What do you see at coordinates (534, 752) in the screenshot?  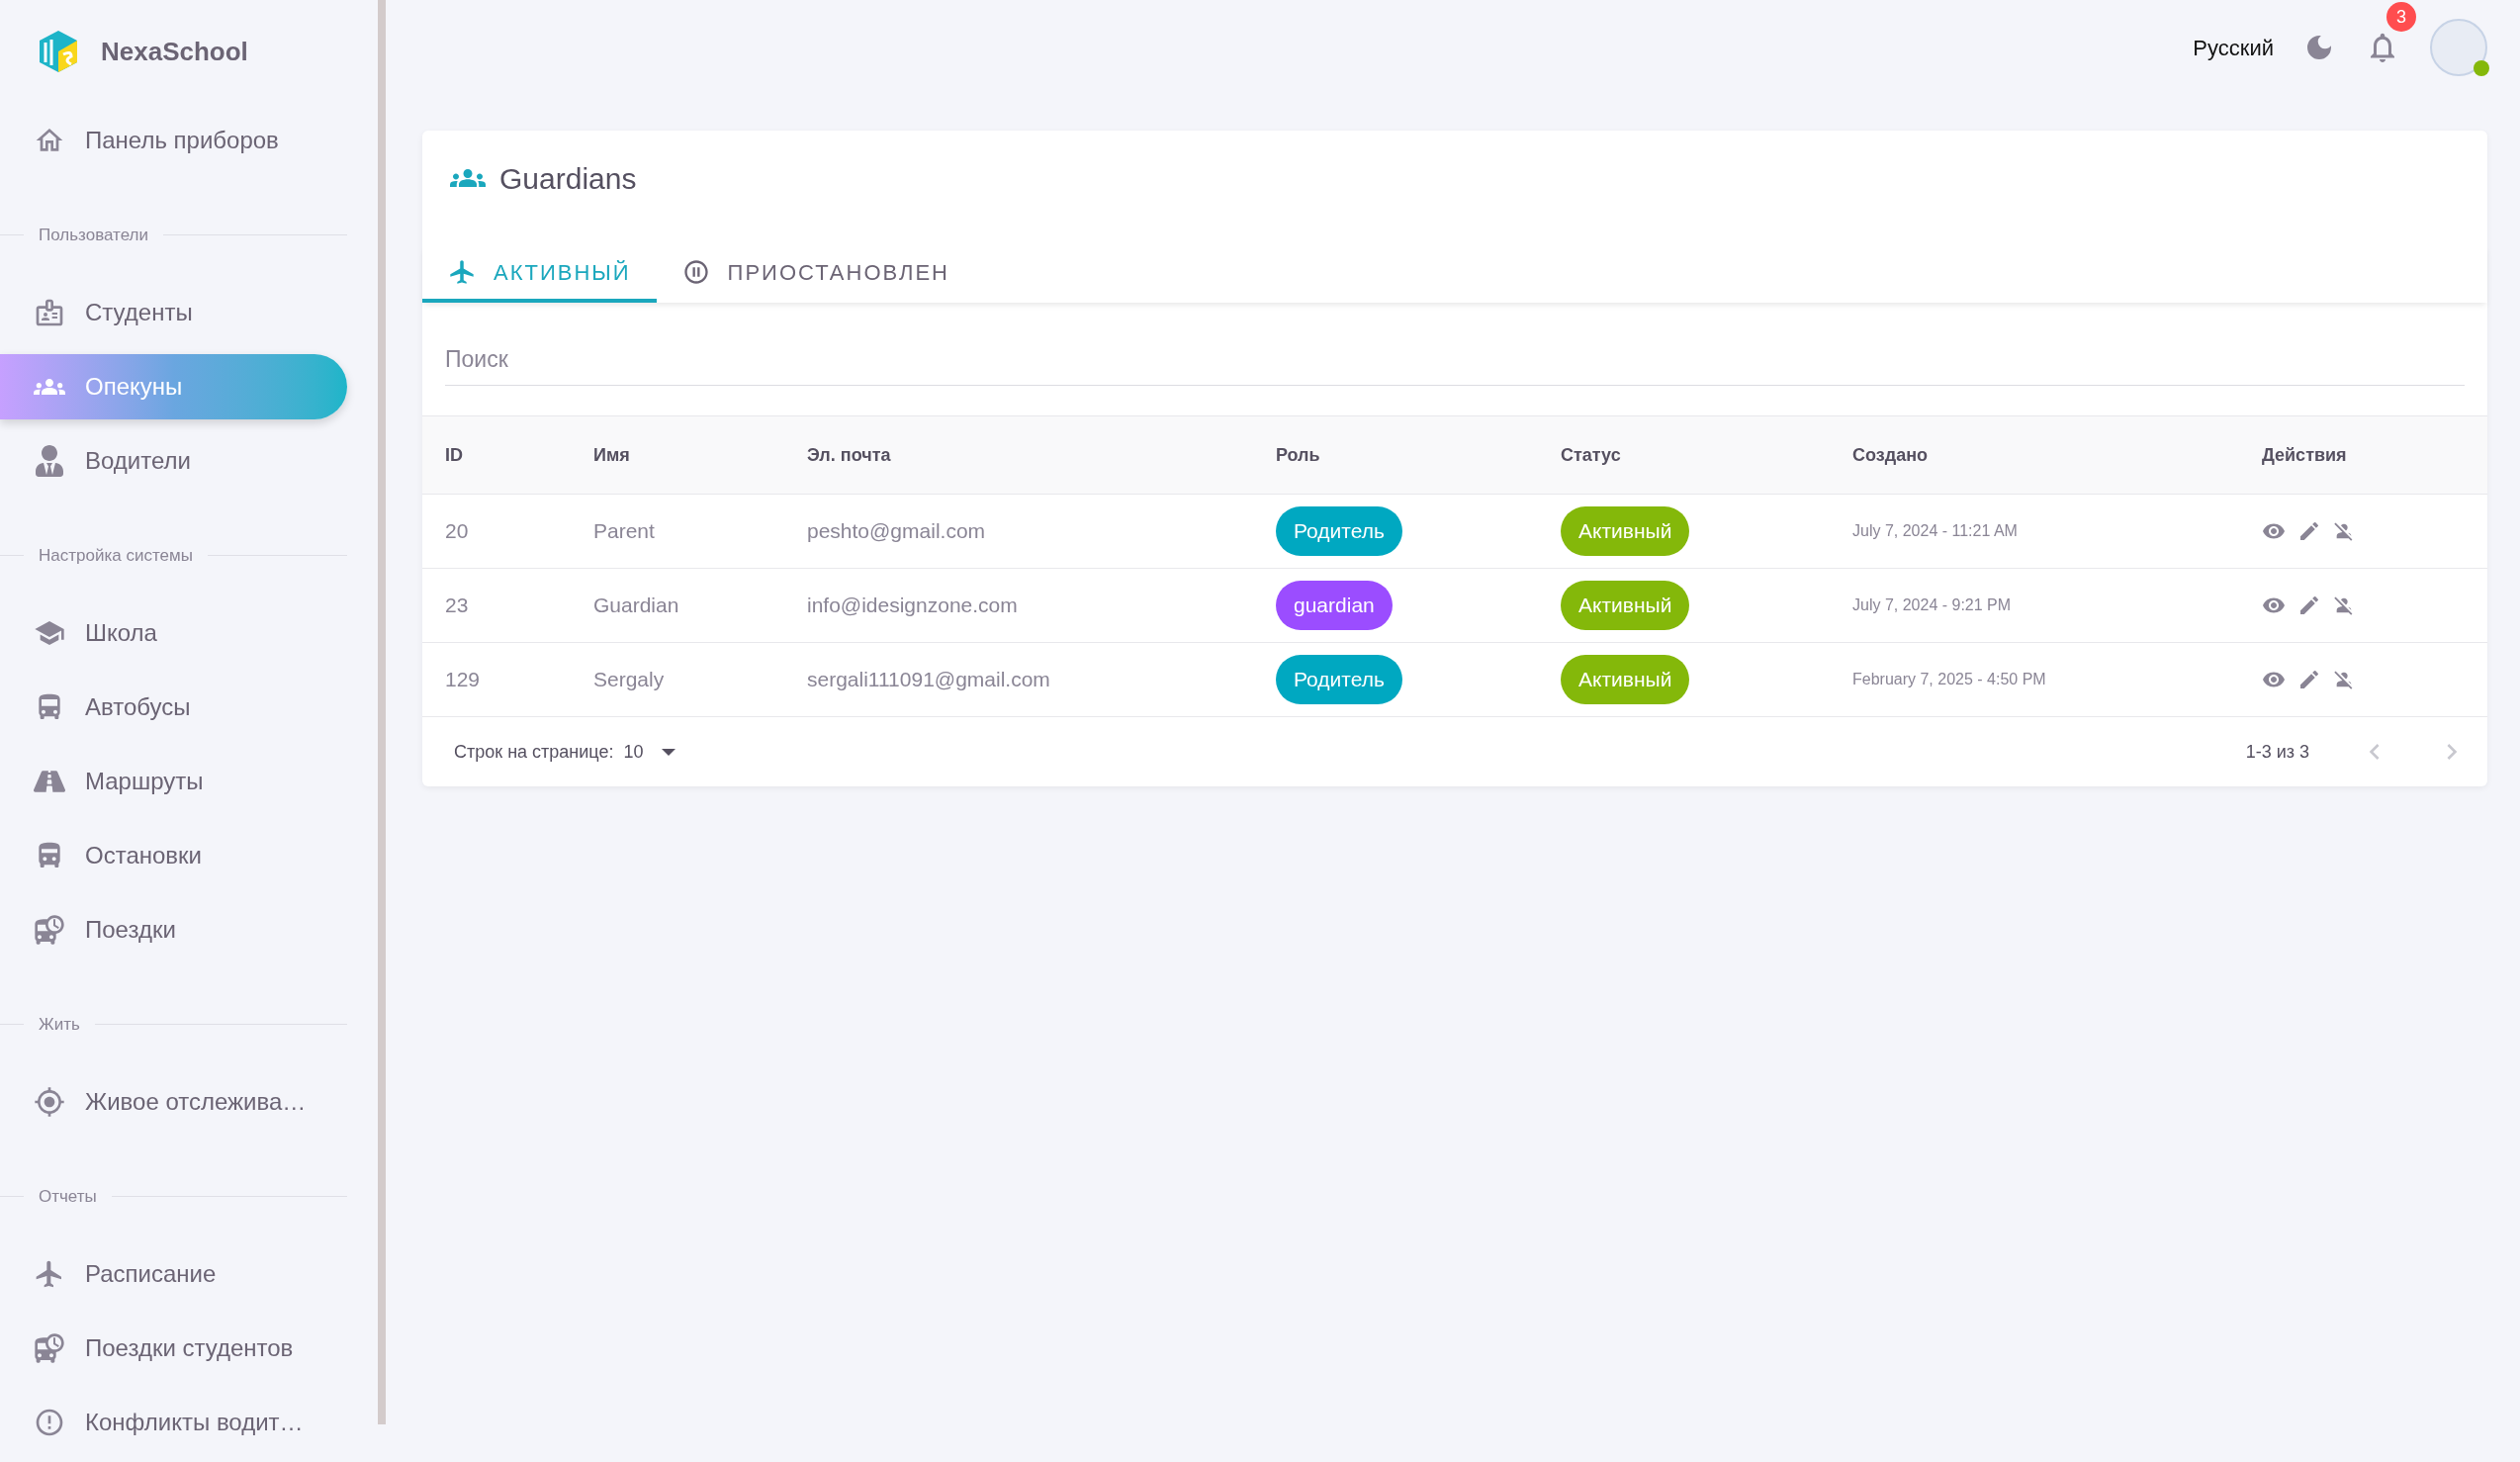 I see `rows-per-page-label: Строк на странице:` at bounding box center [534, 752].